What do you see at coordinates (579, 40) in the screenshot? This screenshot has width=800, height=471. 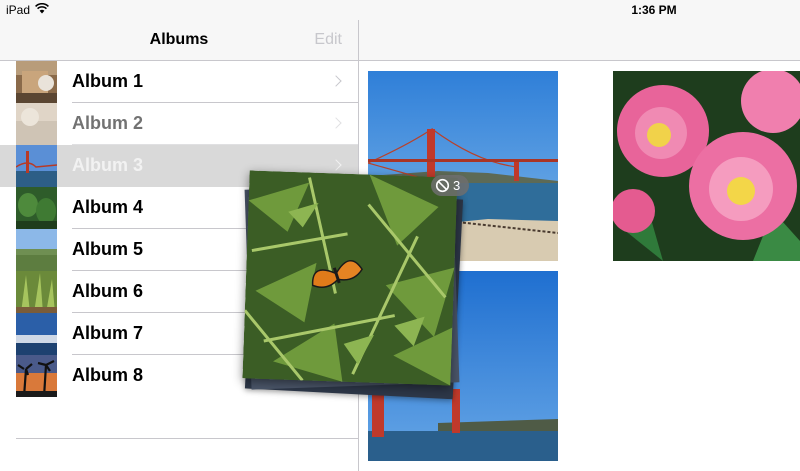 I see `detail-nav-bar` at bounding box center [579, 40].